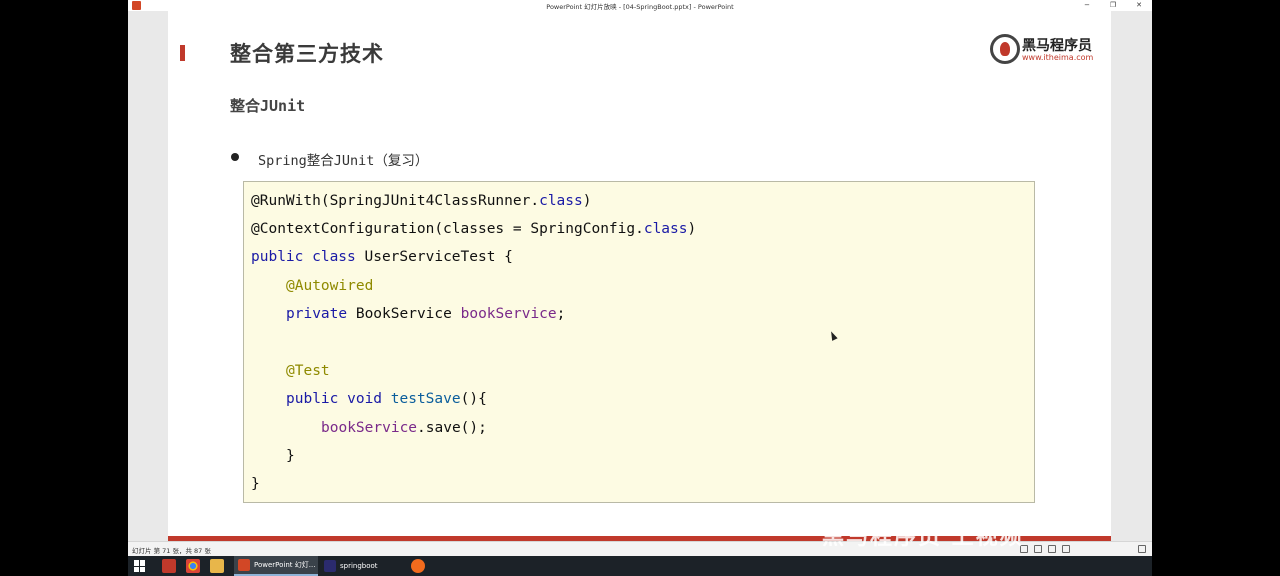 The image size is (1280, 576). Describe the element at coordinates (1087, 5) in the screenshot. I see `minimize-button: −` at that location.